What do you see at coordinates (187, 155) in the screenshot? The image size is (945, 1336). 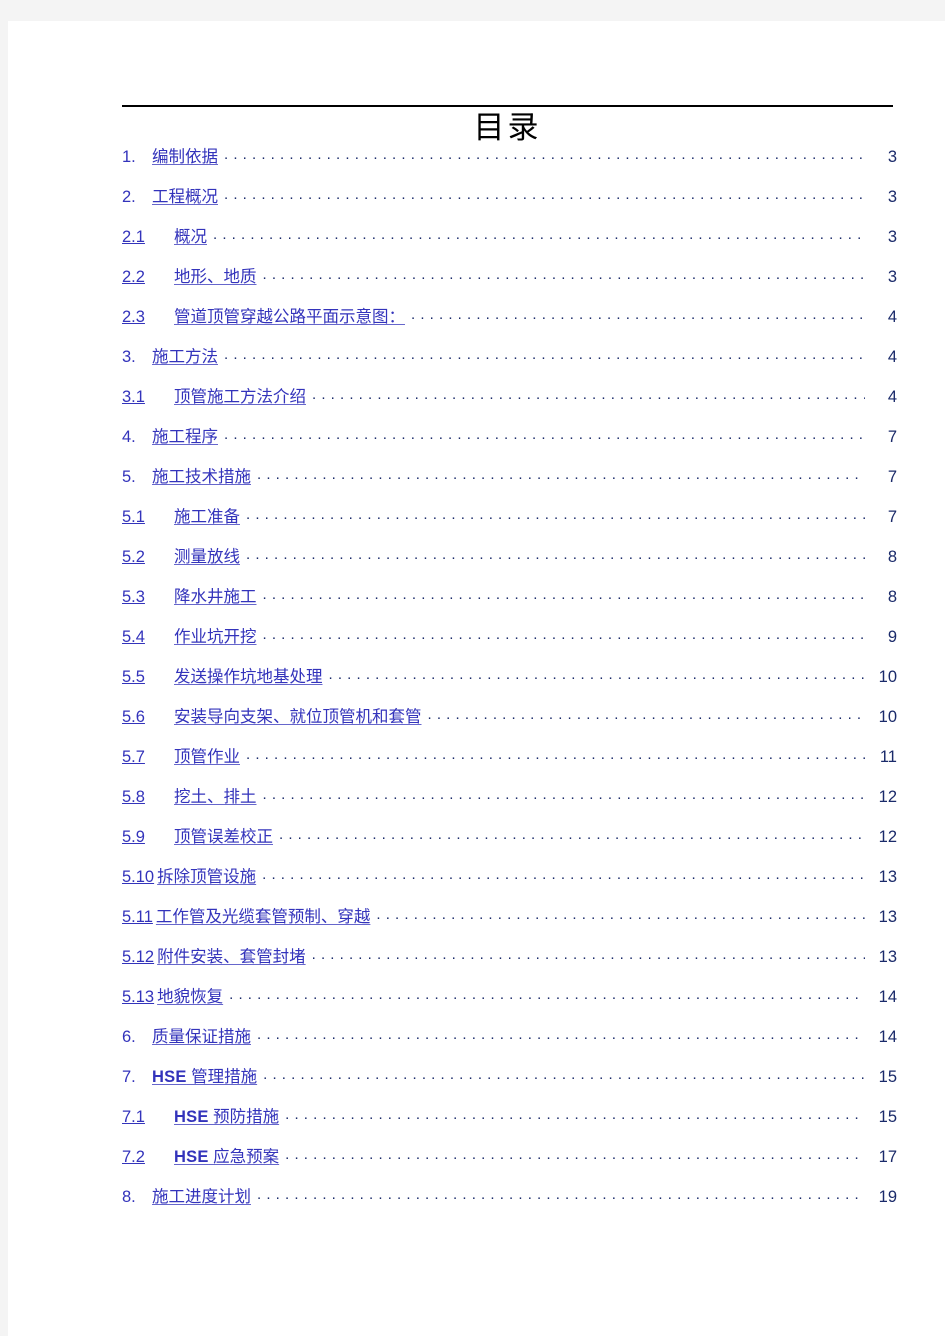 I see `toc-entry-label: 编制依据` at bounding box center [187, 155].